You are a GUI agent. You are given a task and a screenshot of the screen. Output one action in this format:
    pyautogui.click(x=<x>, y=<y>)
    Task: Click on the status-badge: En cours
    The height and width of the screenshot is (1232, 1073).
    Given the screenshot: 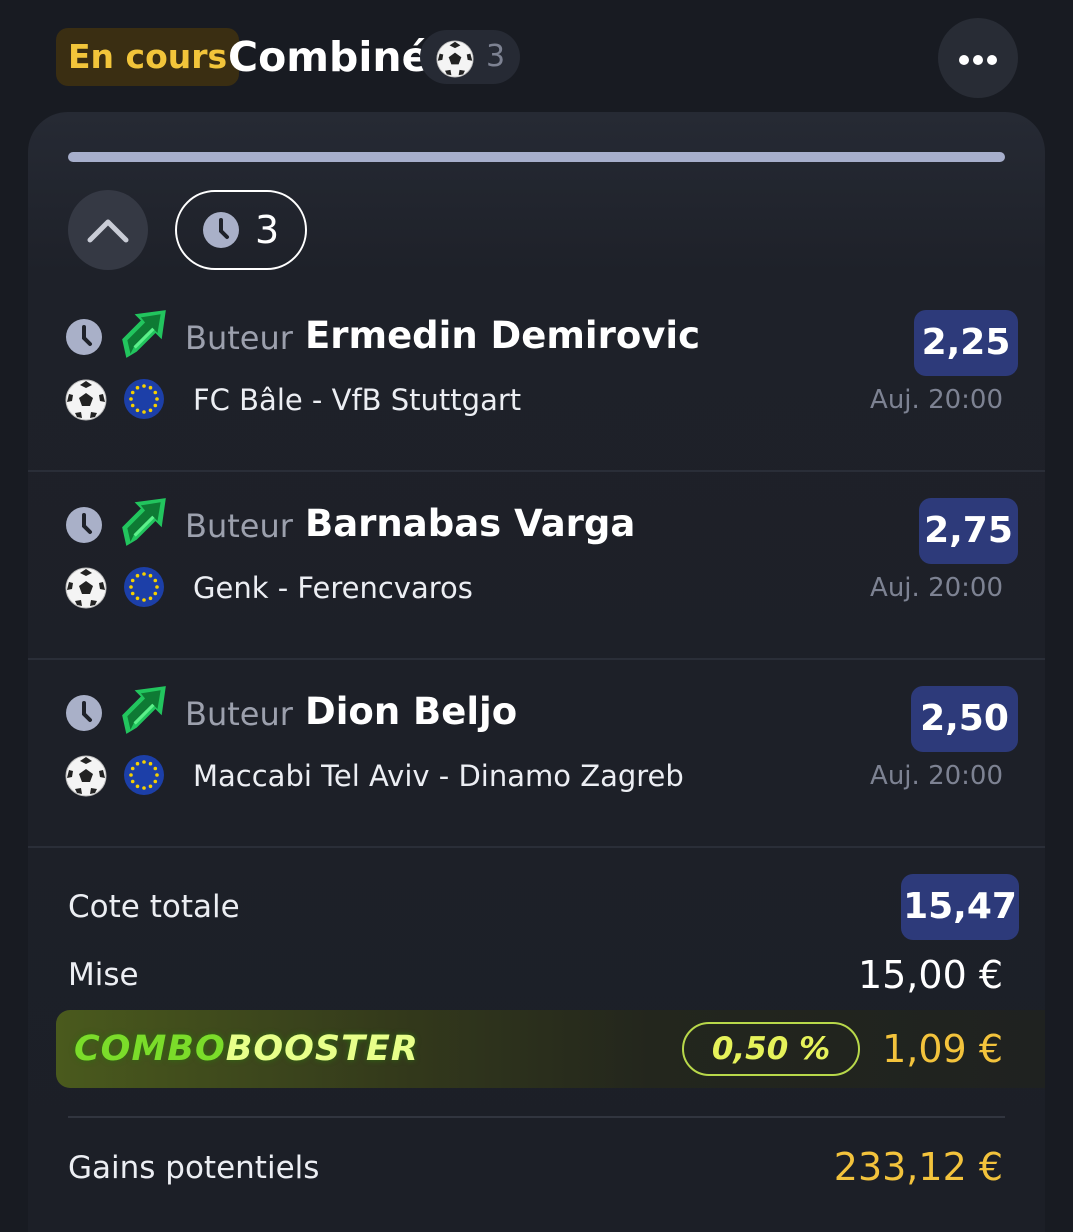 What is the action you would take?
    pyautogui.click(x=148, y=57)
    